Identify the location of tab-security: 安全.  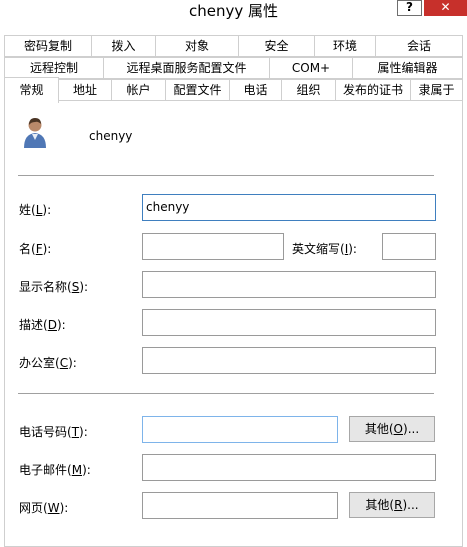
(276, 46).